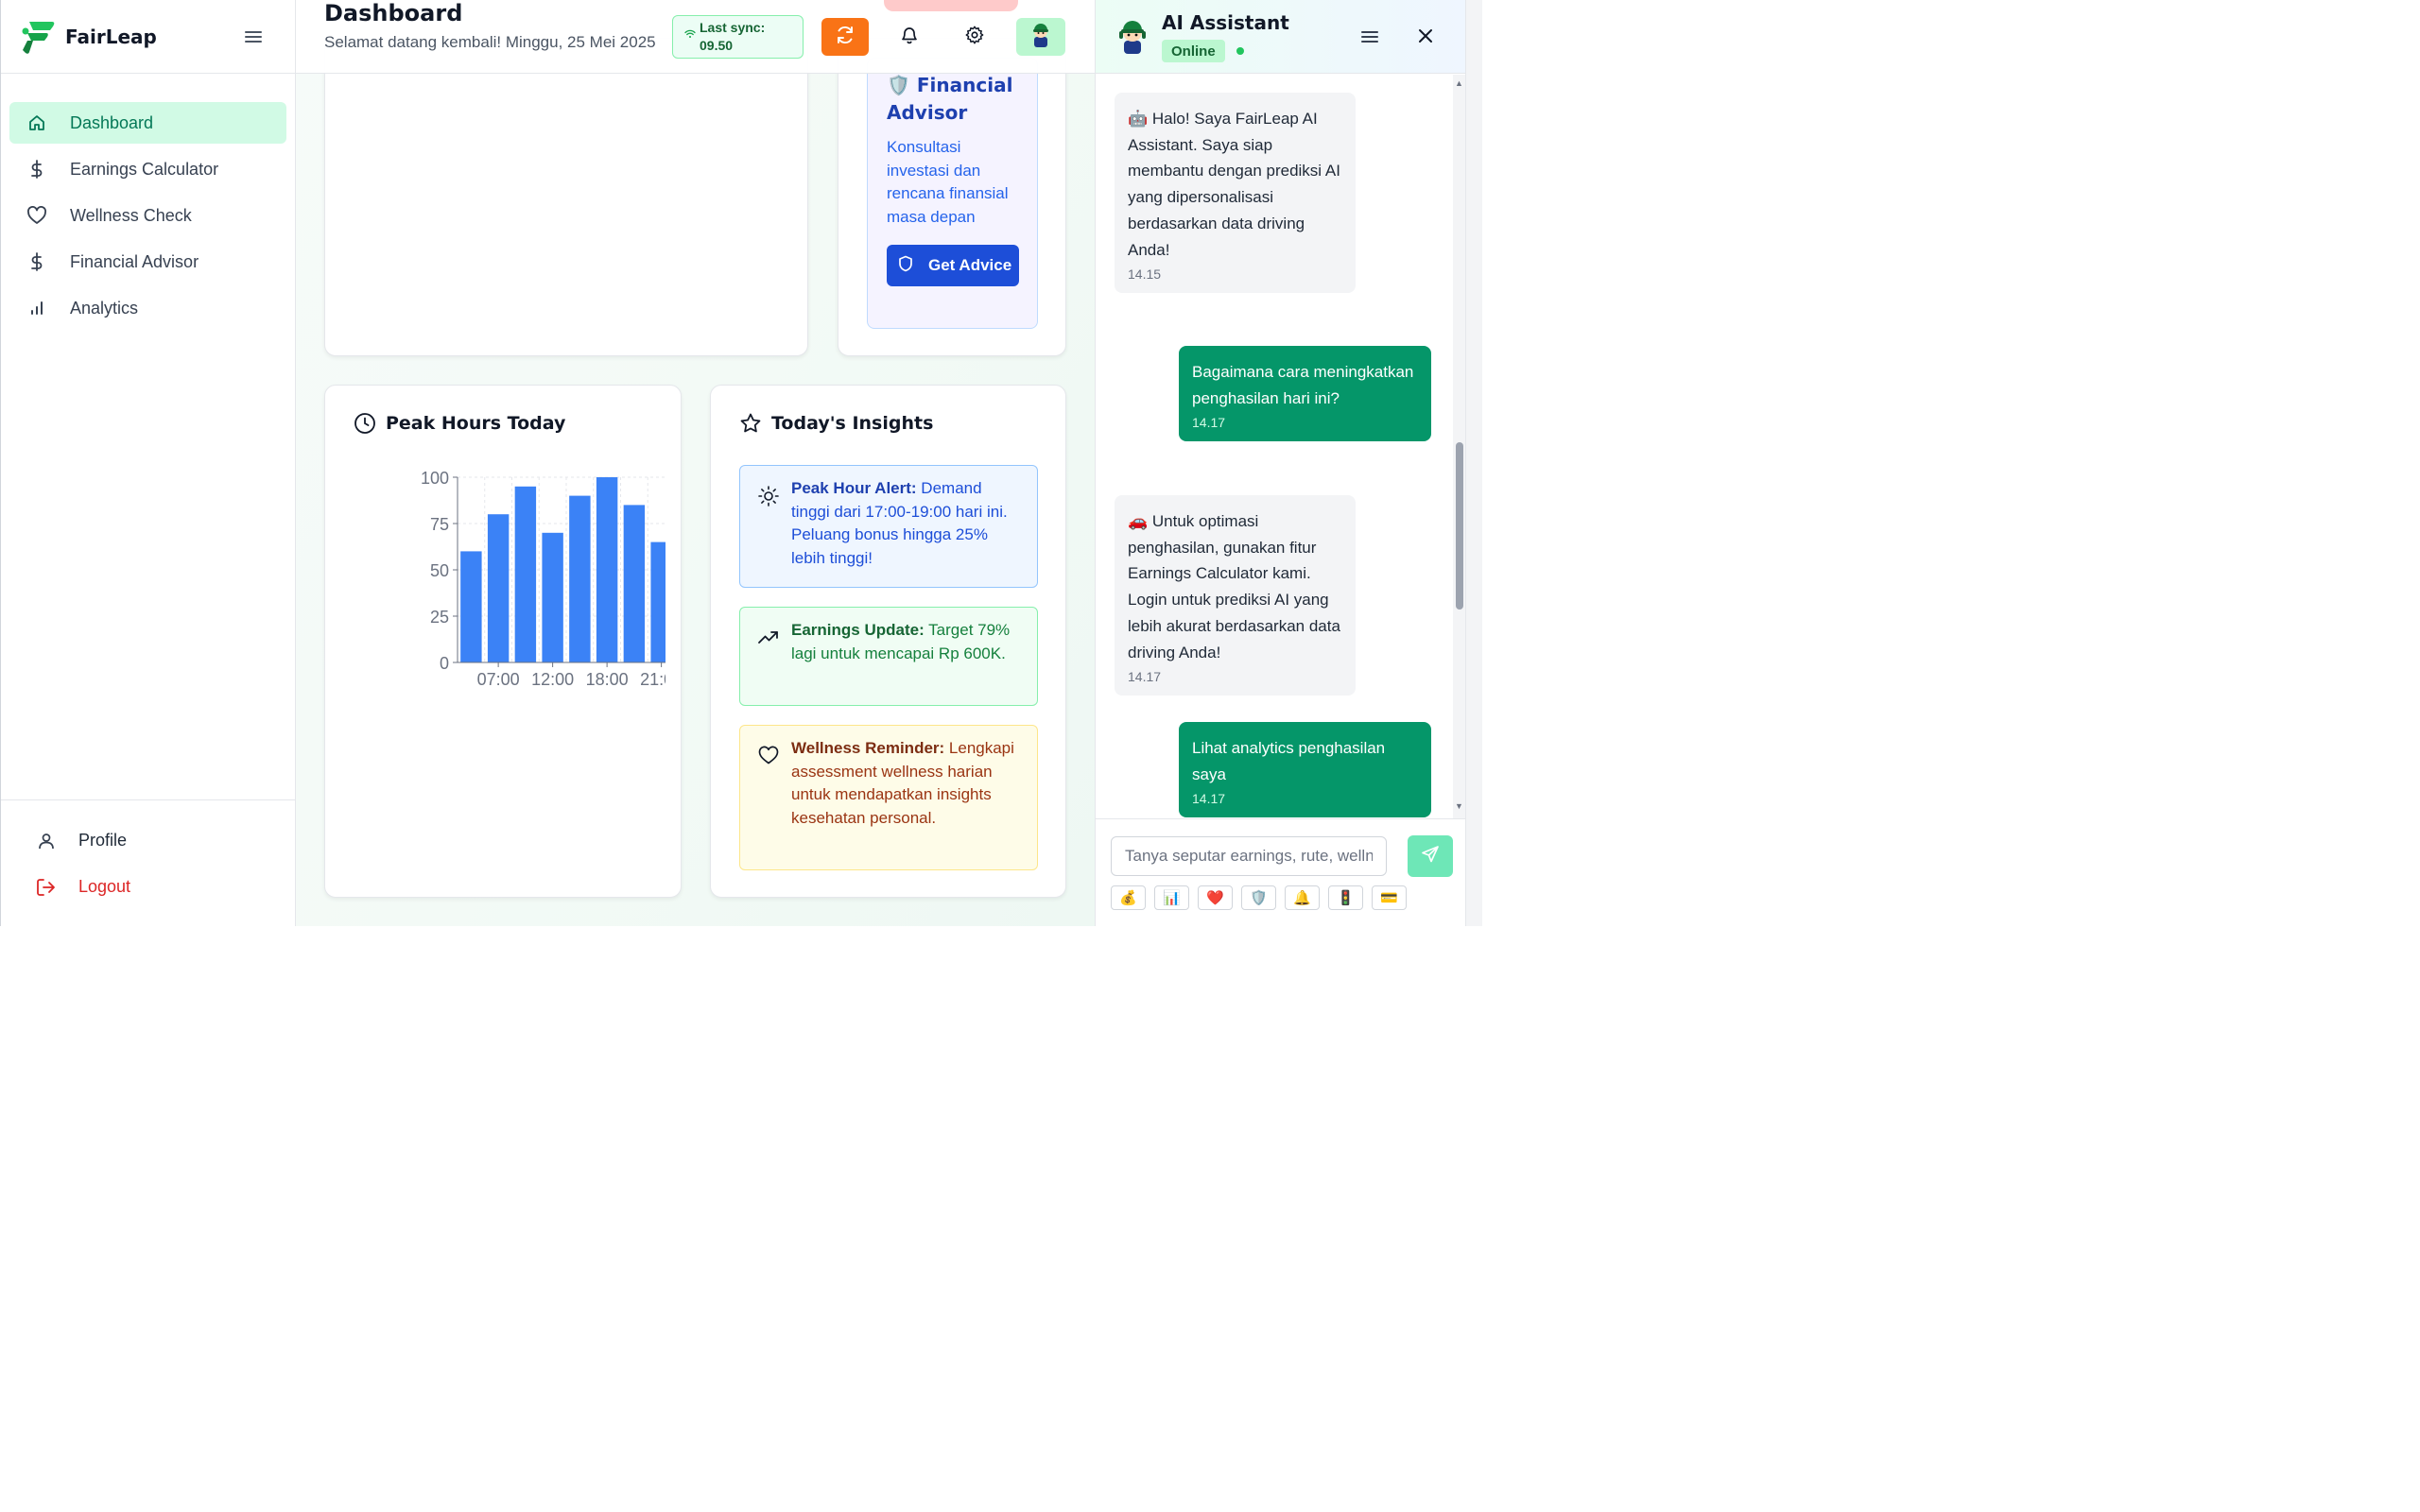  What do you see at coordinates (254, 36) in the screenshot?
I see `sidebar-menu-icon` at bounding box center [254, 36].